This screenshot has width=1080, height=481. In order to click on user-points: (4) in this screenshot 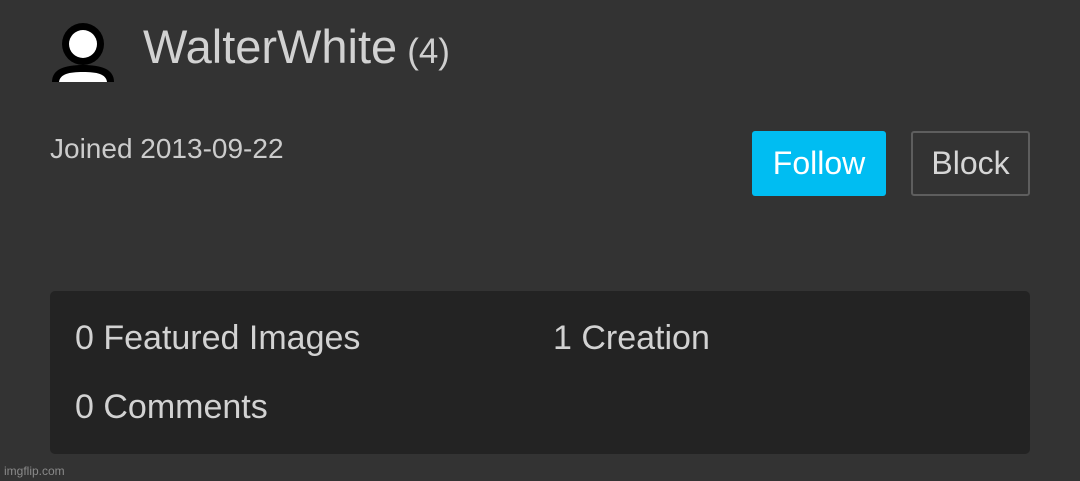, I will do `click(428, 51)`.